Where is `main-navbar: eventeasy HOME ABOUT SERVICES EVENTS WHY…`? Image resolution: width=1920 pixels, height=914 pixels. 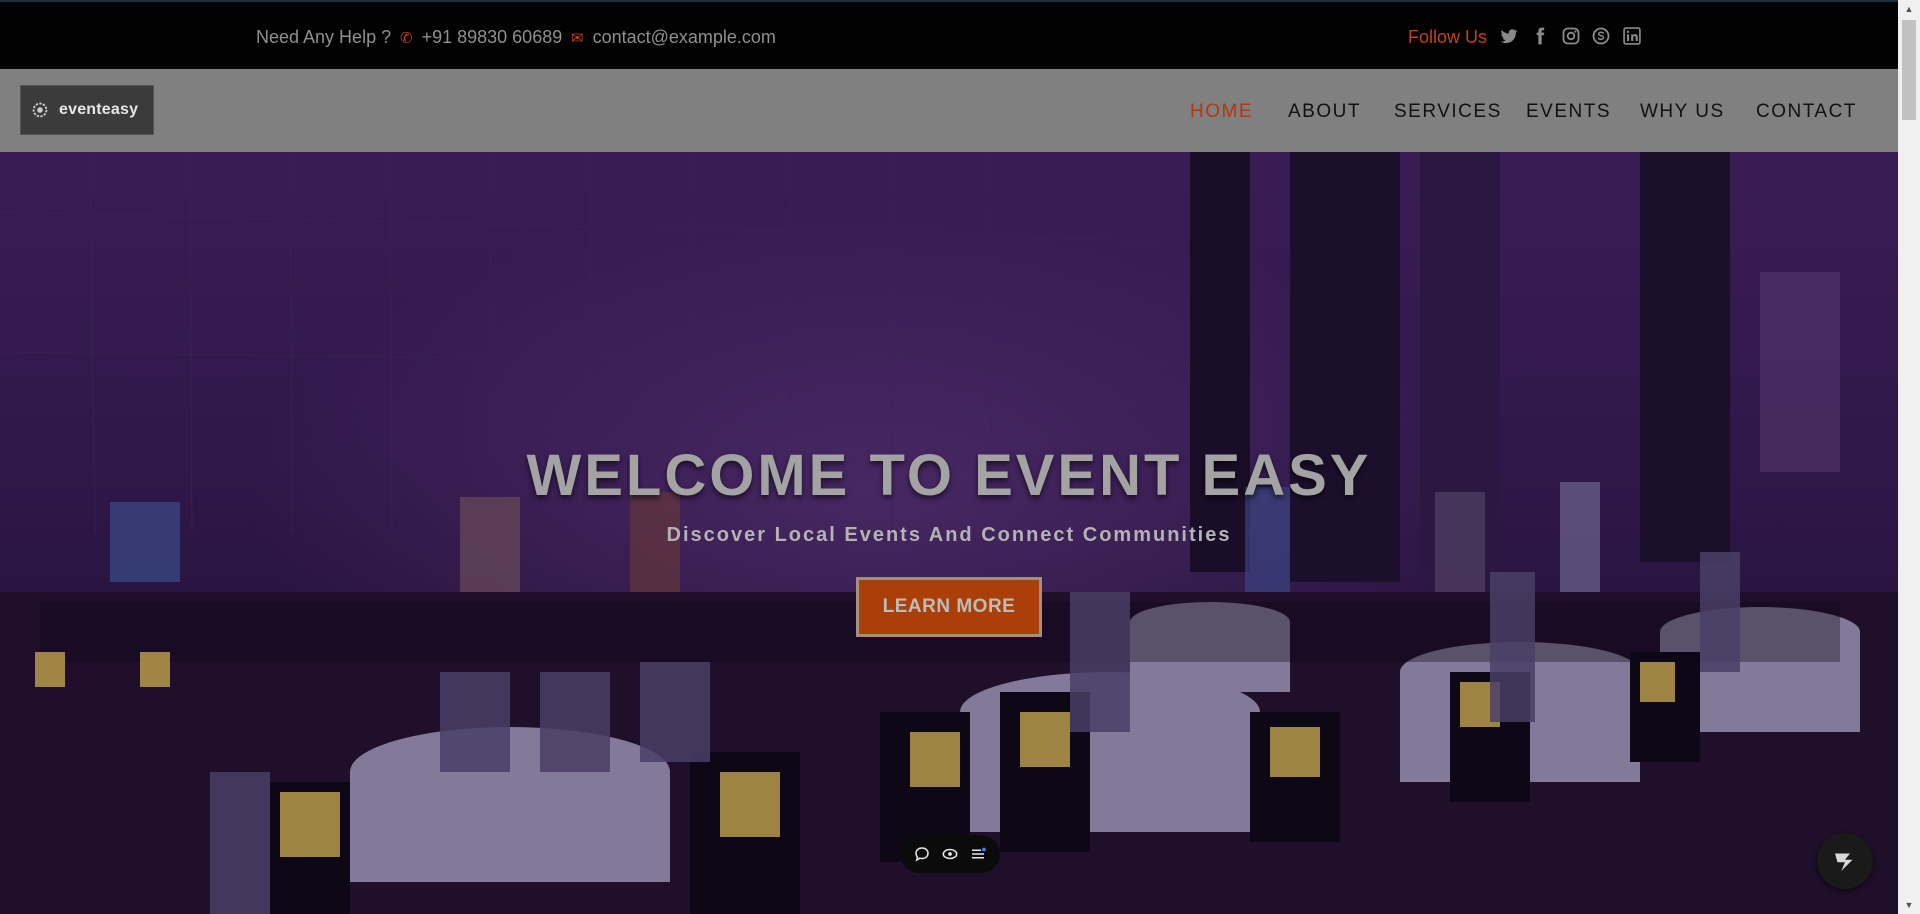
main-navbar: eventeasy HOME ABOUT SERVICES EVENTS WHY… is located at coordinates (949, 110).